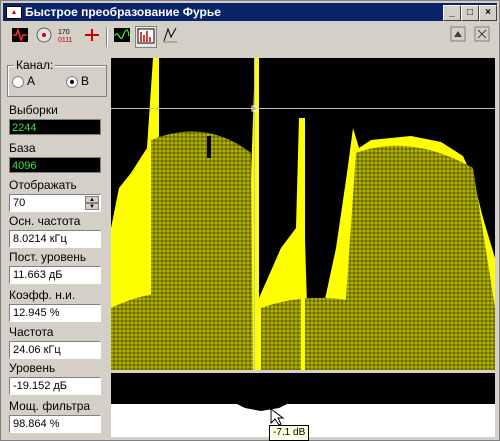  Describe the element at coordinates (43, 185) in the screenshot. I see `display-label: Отображать` at that location.